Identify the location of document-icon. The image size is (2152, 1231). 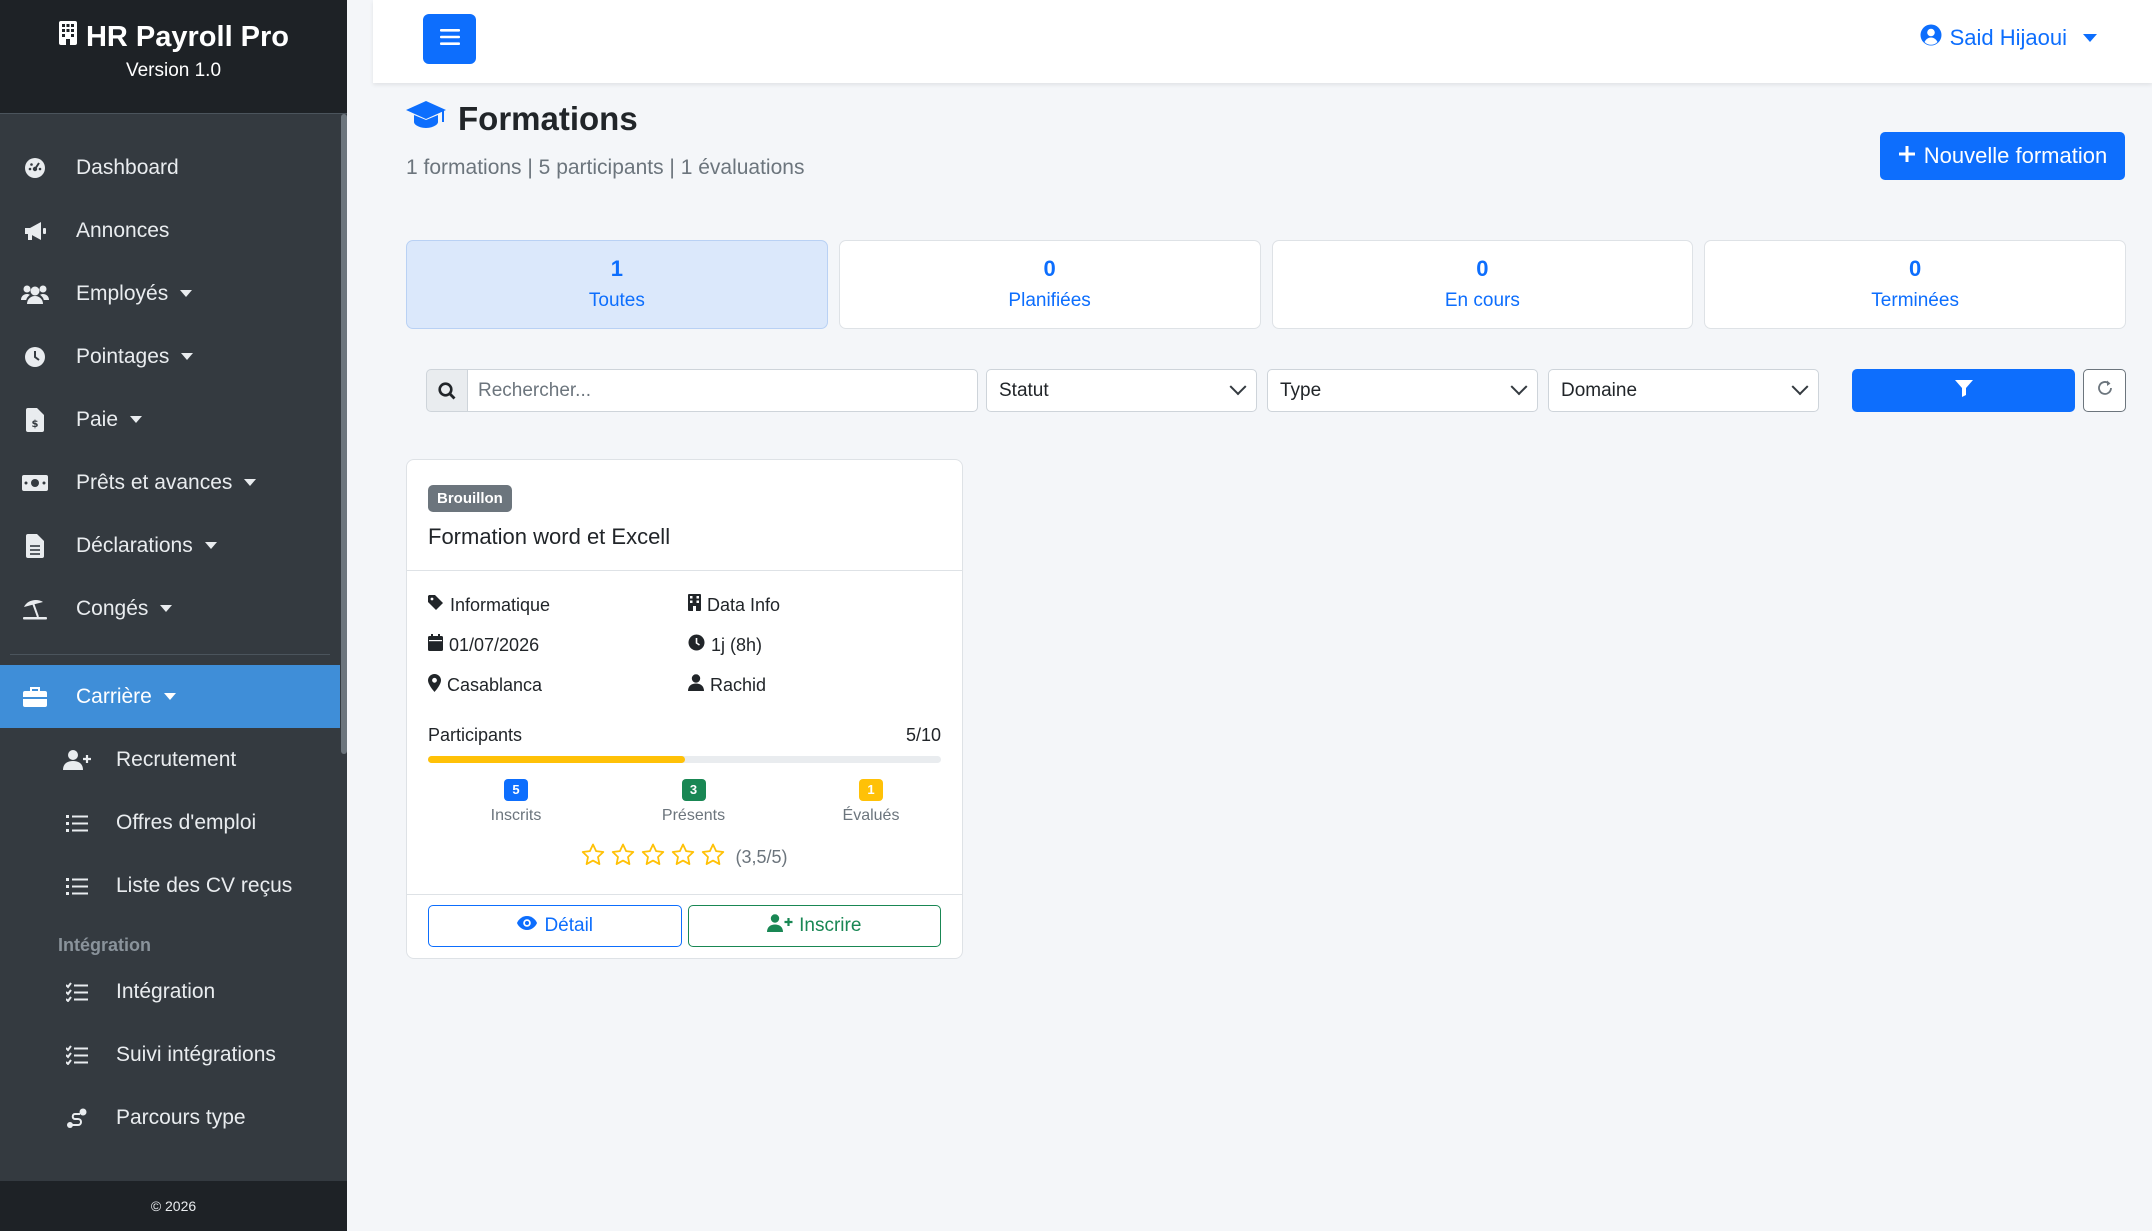
(35, 545).